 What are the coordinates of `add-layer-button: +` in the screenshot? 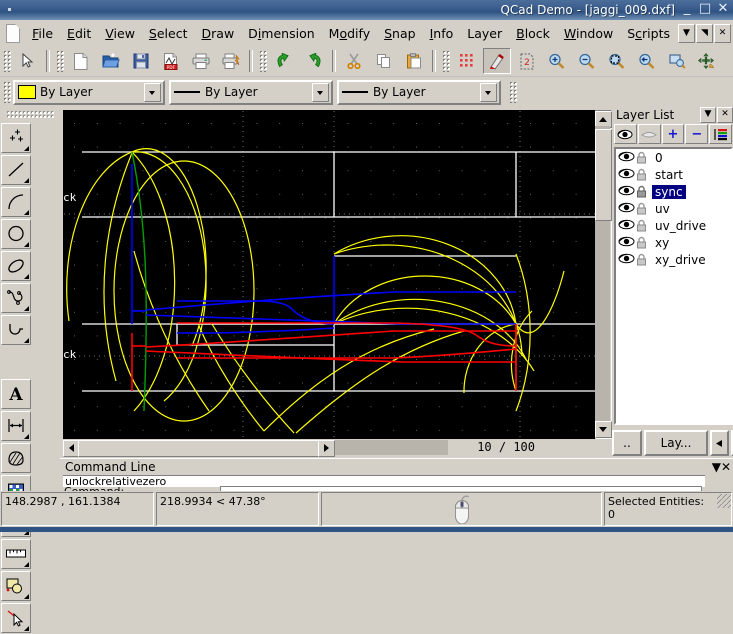 It's located at (673, 134).